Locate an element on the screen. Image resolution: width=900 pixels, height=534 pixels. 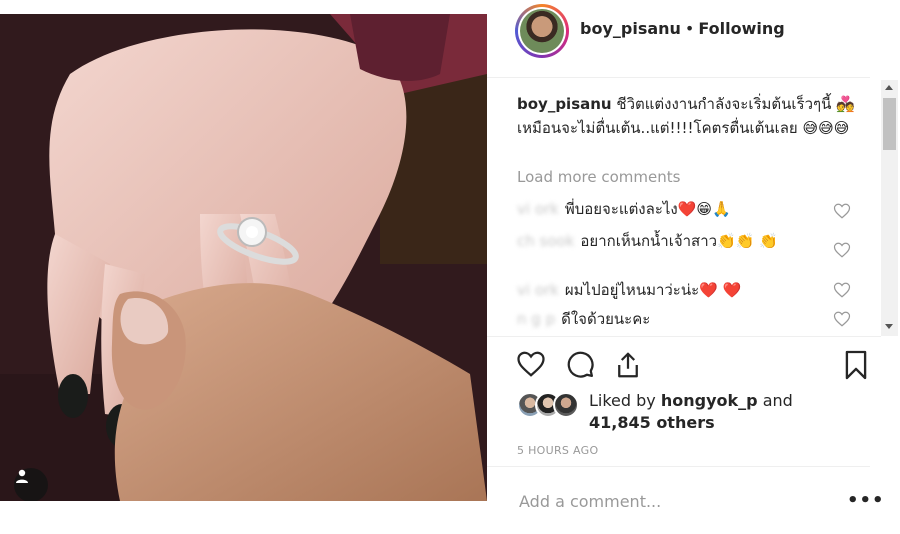
post-header: boy_pisanu • Following is located at coordinates (678, 39).